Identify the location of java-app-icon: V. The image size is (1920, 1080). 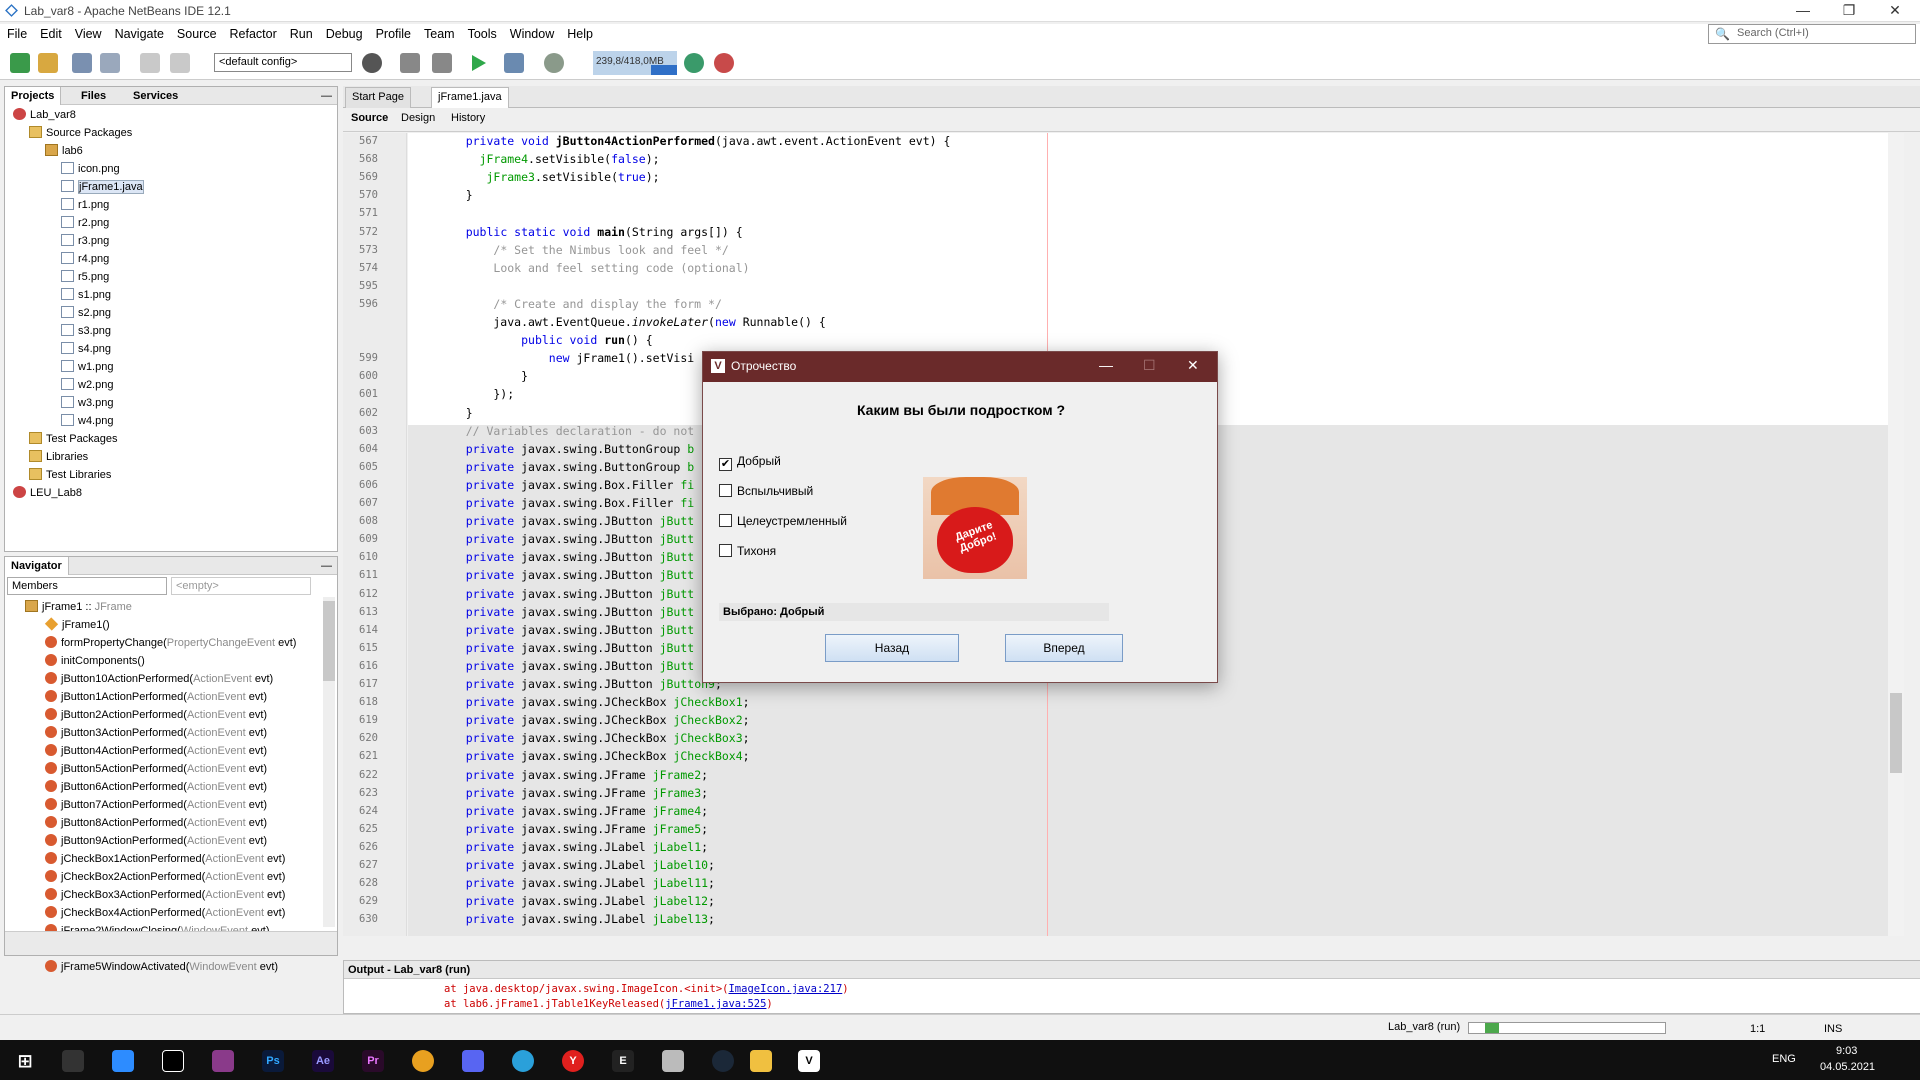
(809, 1061).